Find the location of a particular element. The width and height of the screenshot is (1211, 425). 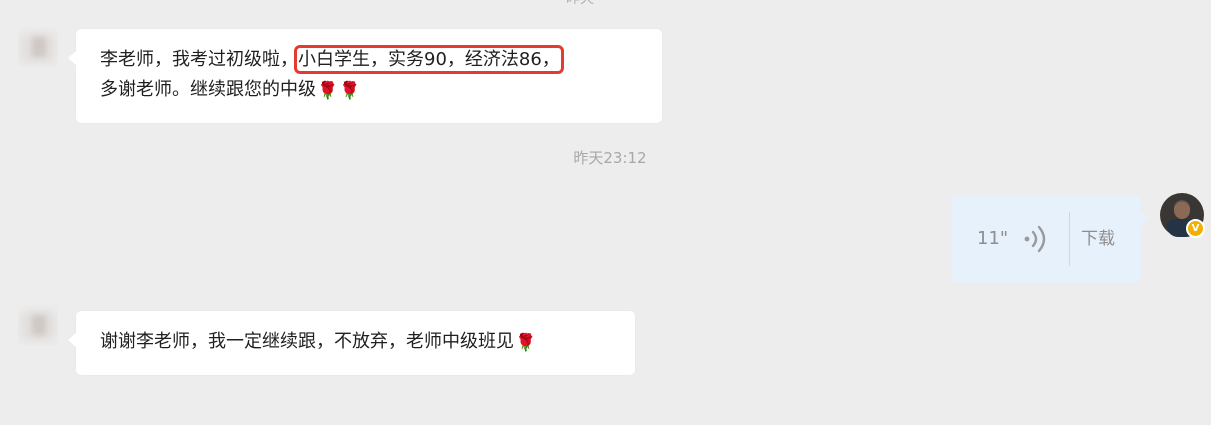

message-1-text-part2: 多谢老师。继续跟您的中级 is located at coordinates (208, 89).